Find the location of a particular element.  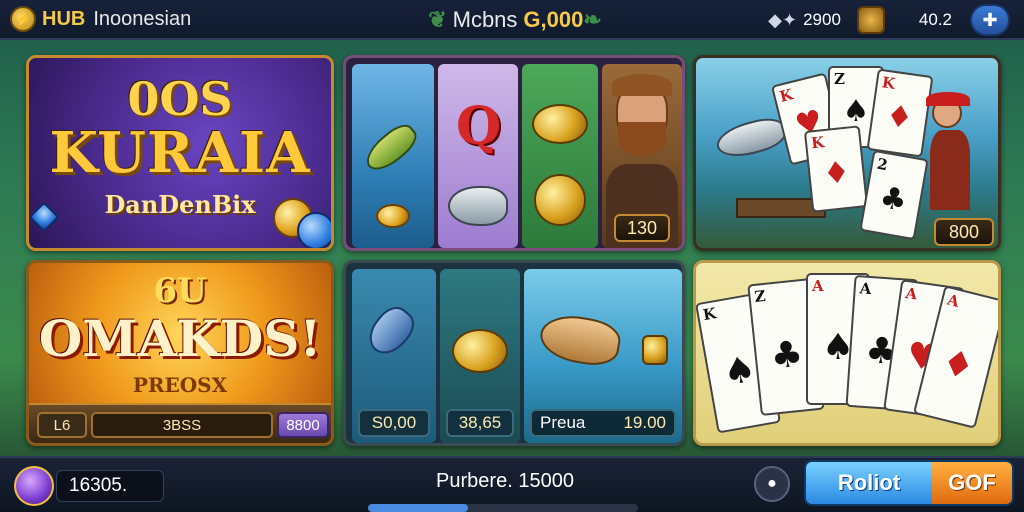

treasure-chest-icon is located at coordinates (34, 486).